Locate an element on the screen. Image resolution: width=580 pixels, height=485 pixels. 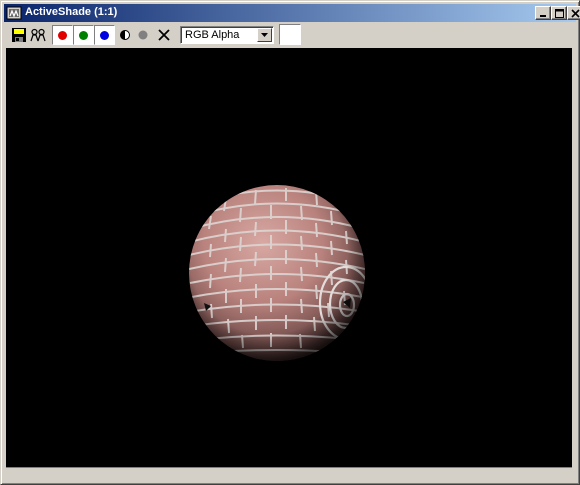
monochrome-icon is located at coordinates (125, 35).